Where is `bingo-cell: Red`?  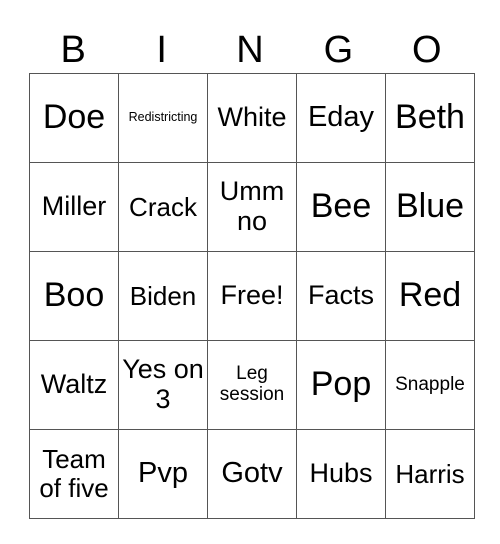 bingo-cell: Red is located at coordinates (430, 296).